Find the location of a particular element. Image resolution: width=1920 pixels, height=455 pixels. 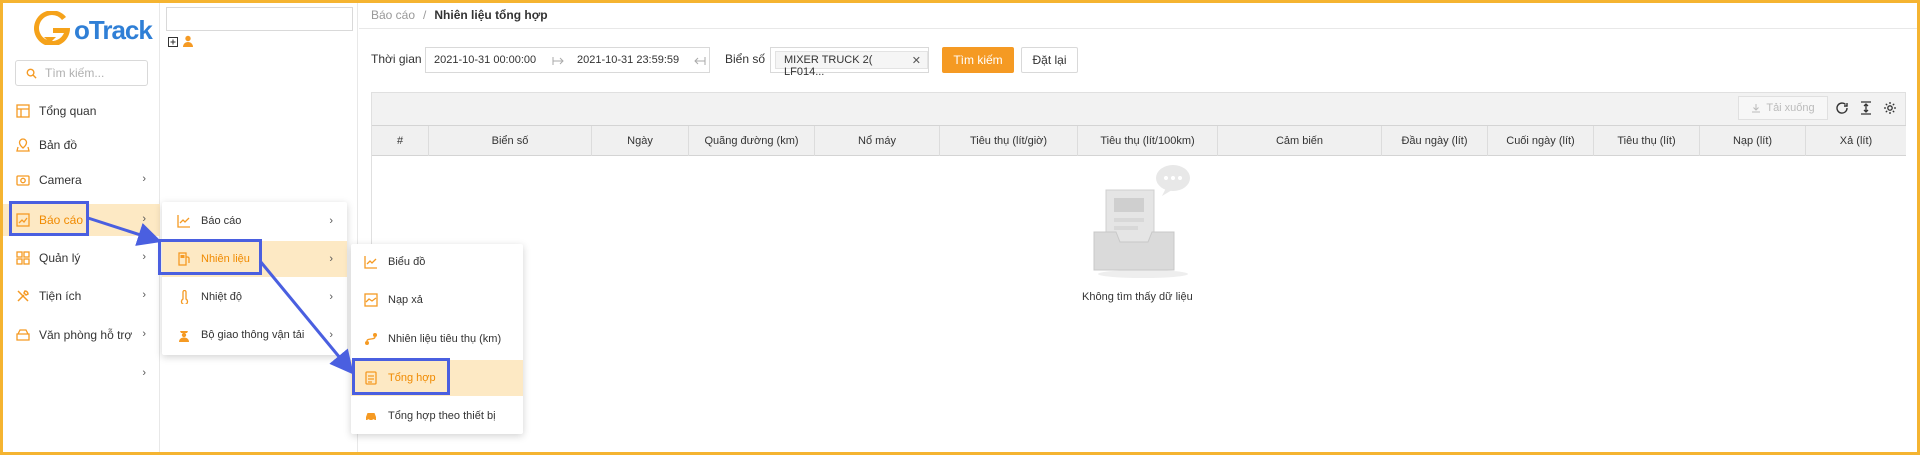

submenu-item-label: Biểu đồ is located at coordinates (407, 262).